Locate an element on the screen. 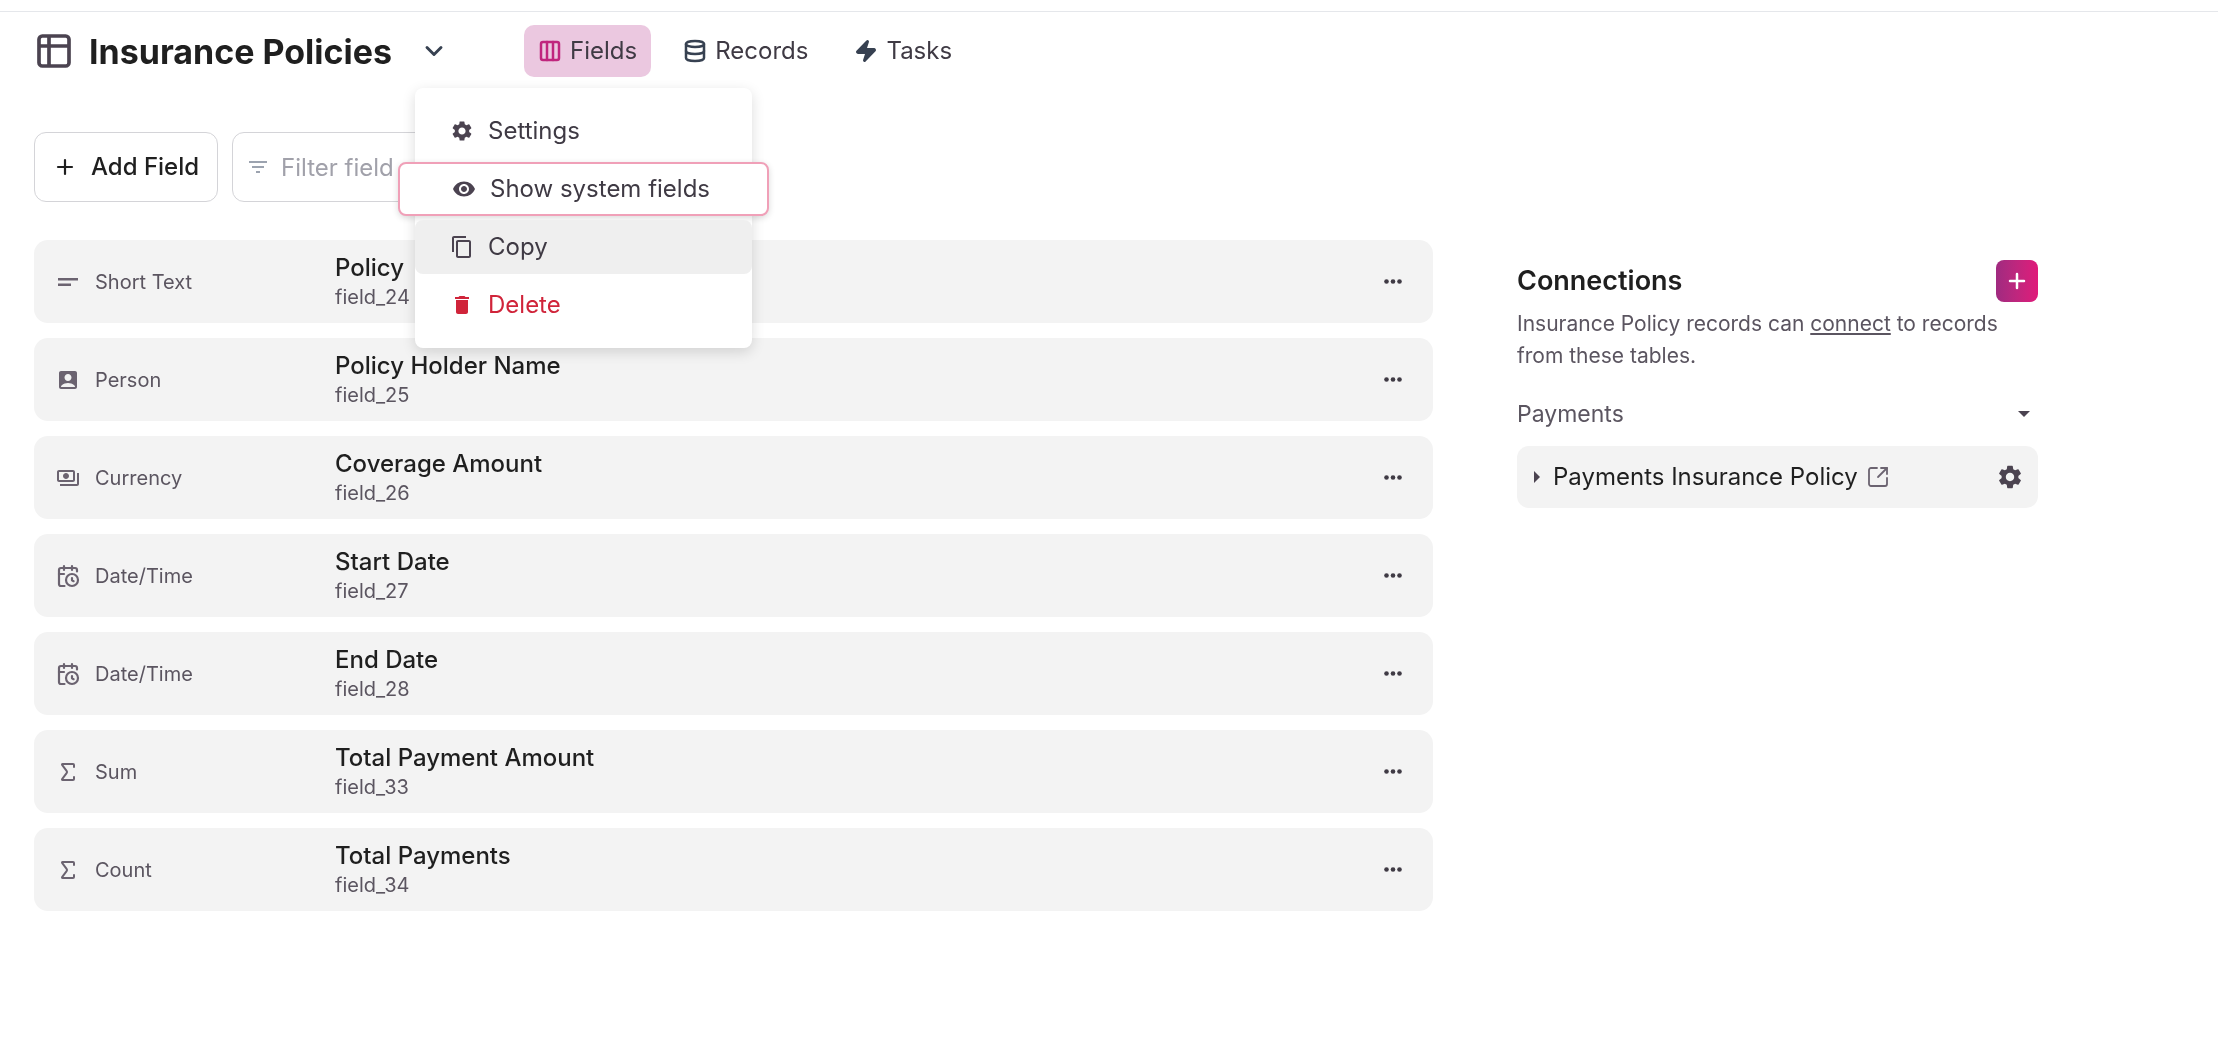  field-type: Short Text is located at coordinates (144, 282).